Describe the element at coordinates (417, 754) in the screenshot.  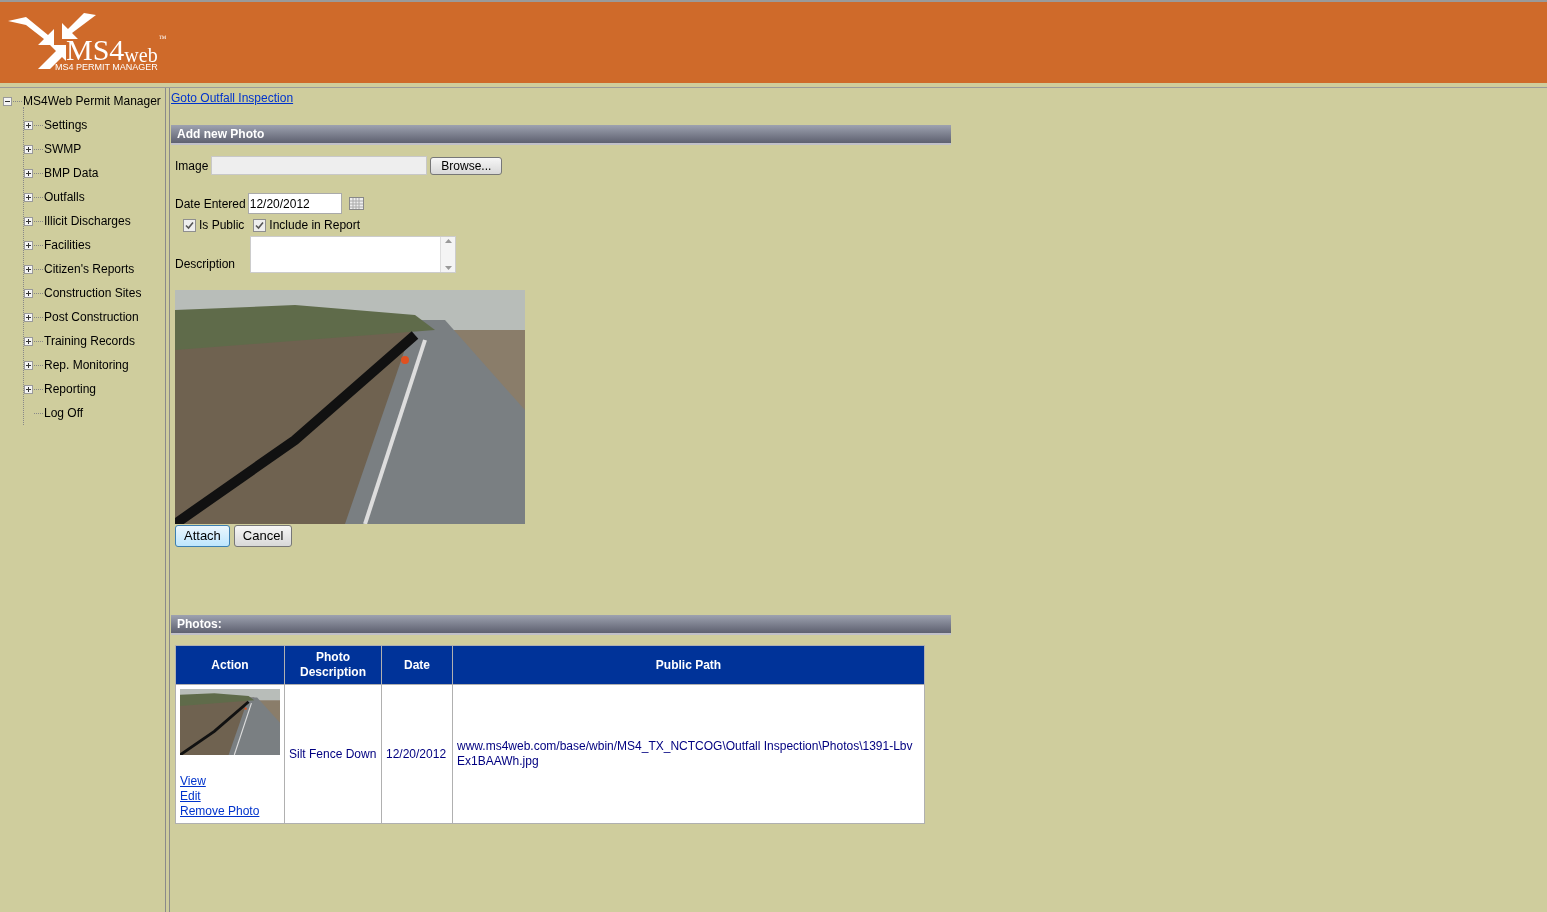
I see `table-cell: 12/20/2012` at that location.